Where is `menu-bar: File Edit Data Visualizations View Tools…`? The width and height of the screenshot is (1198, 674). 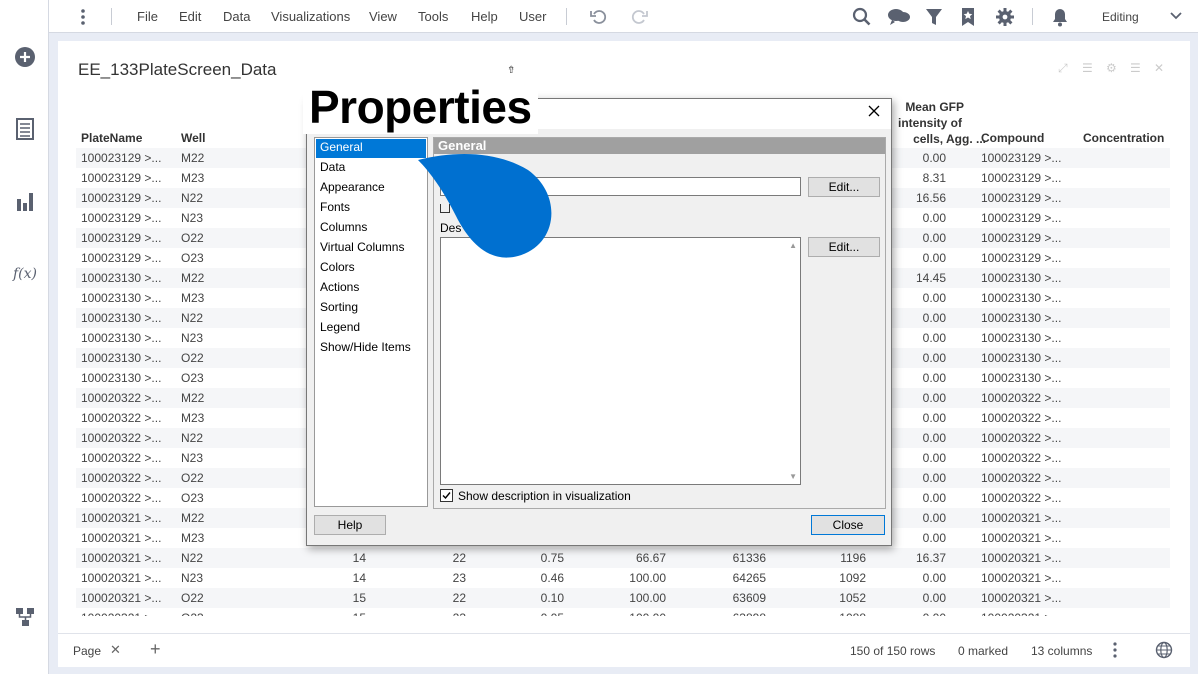 menu-bar: File Edit Data Visualizations View Tools… is located at coordinates (623, 16).